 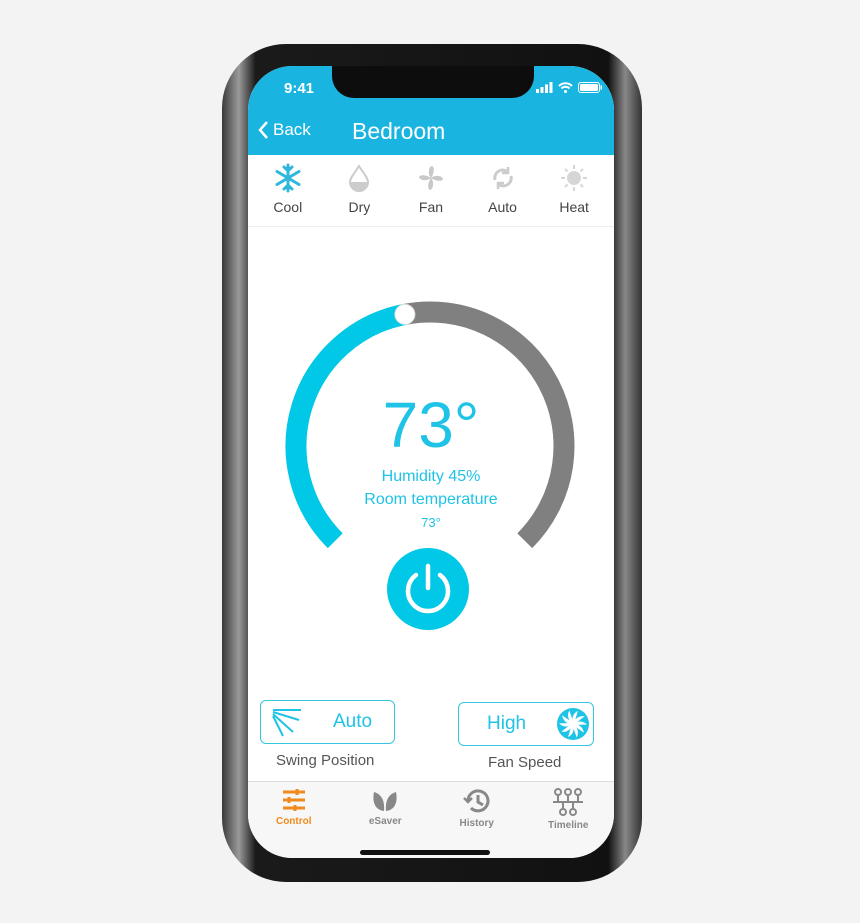 What do you see at coordinates (431, 819) in the screenshot?
I see `tab-bar: Control eSaver History Timeline` at bounding box center [431, 819].